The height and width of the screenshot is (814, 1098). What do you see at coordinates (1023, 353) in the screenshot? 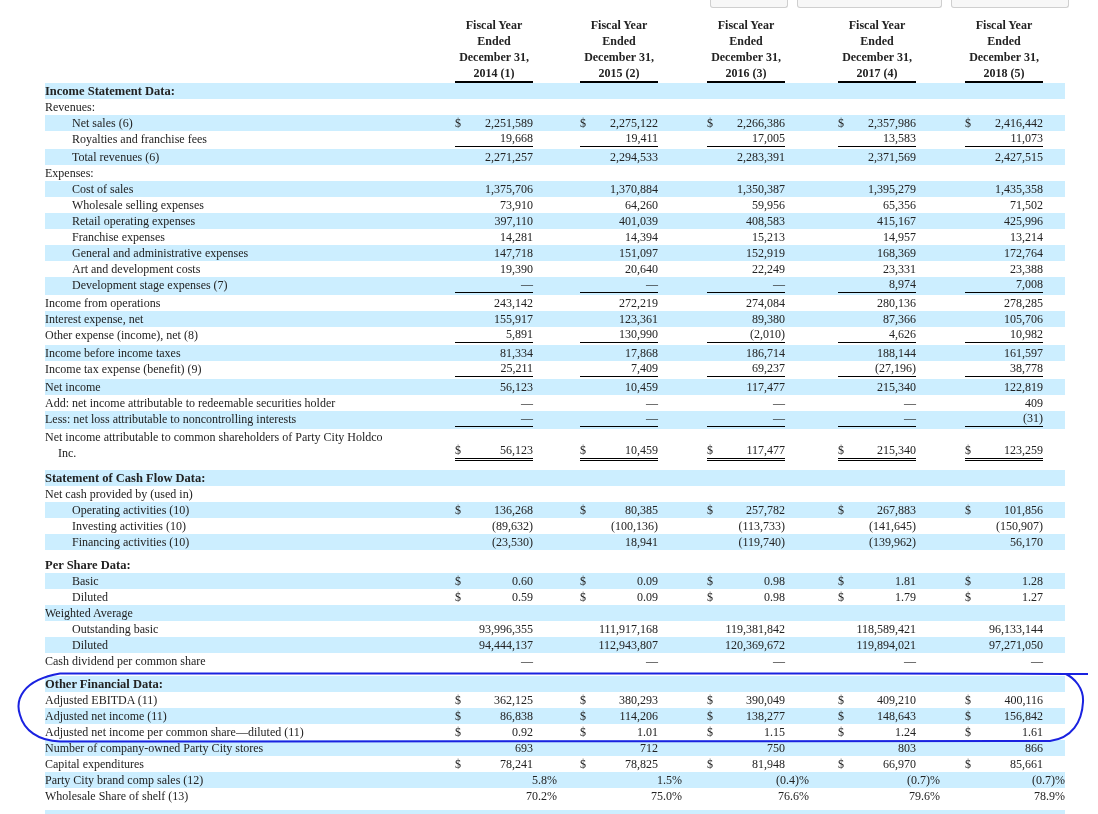
I see `table-cell-text: 161,597` at bounding box center [1023, 353].